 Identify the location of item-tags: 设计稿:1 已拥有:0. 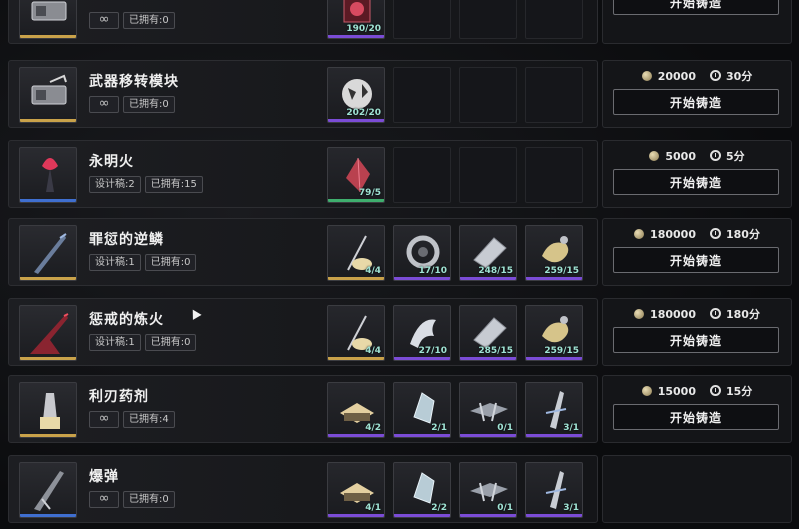
(143, 342).